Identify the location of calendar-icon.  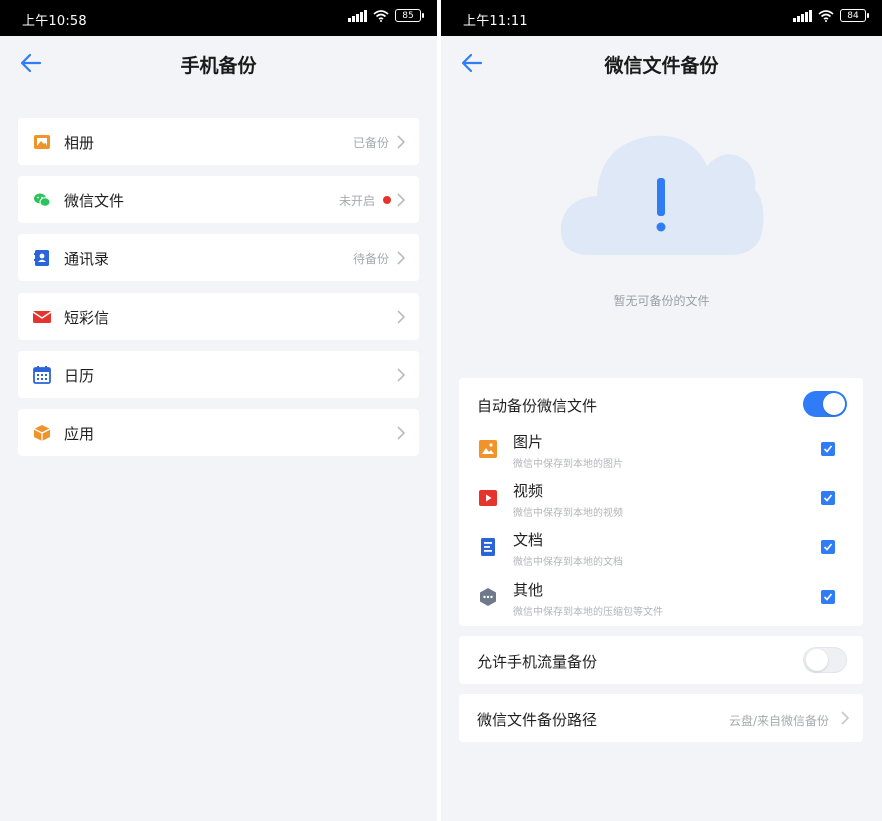
(42, 375).